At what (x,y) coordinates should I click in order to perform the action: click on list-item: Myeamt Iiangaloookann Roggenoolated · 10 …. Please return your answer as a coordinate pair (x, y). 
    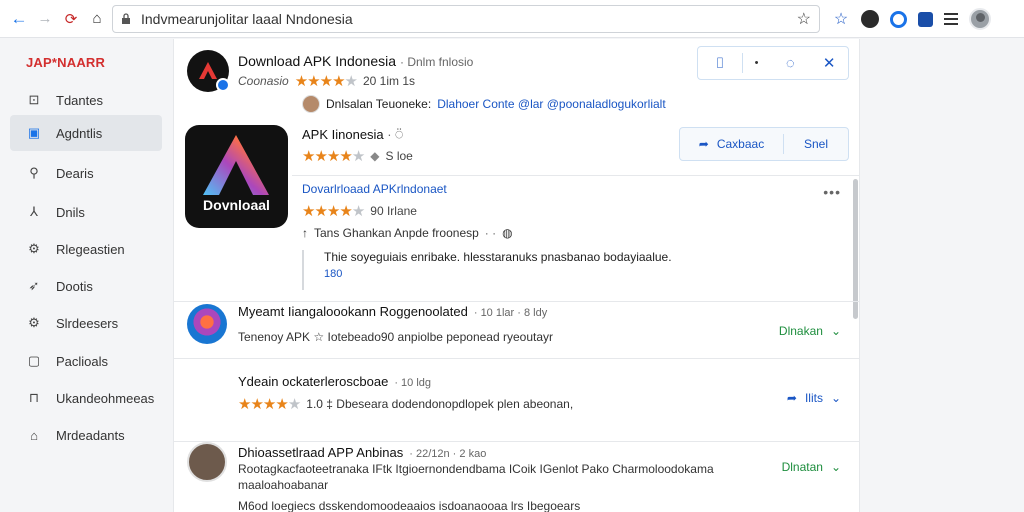
    Looking at the image, I should click on (516, 329).